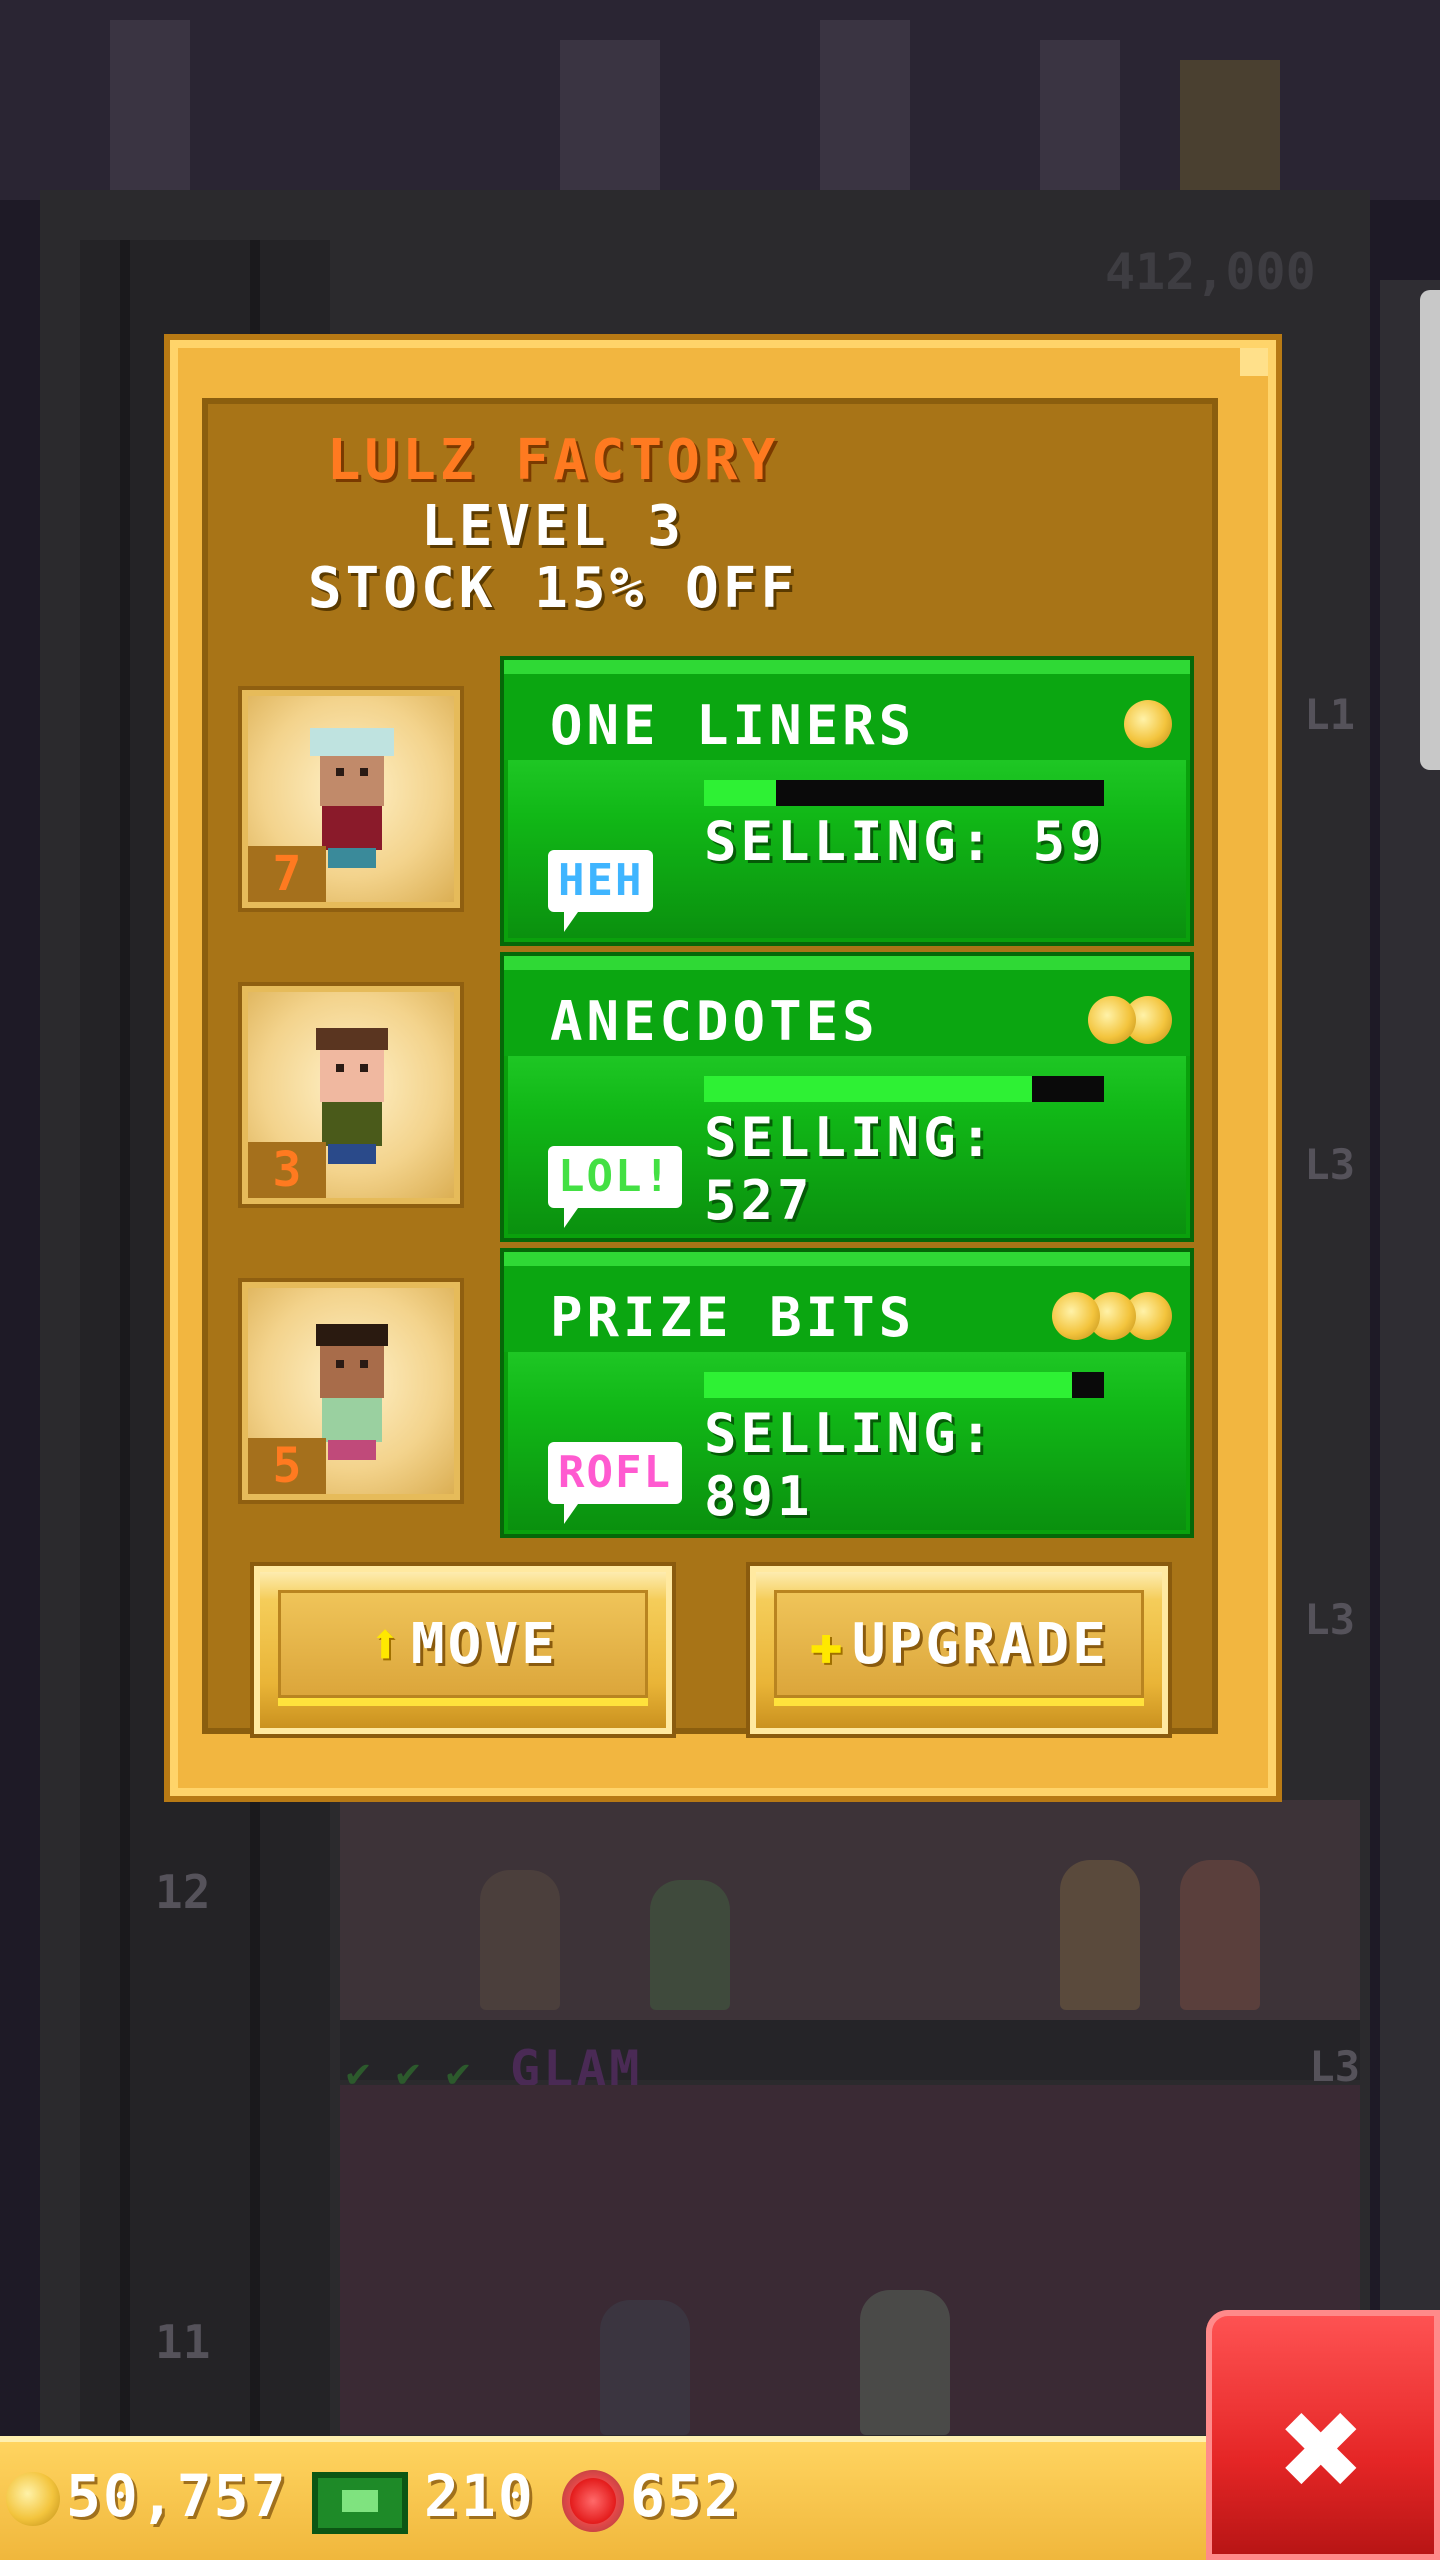 Image resolution: width=1440 pixels, height=2560 pixels. I want to click on speech-bubble: ROFL, so click(615, 1483).